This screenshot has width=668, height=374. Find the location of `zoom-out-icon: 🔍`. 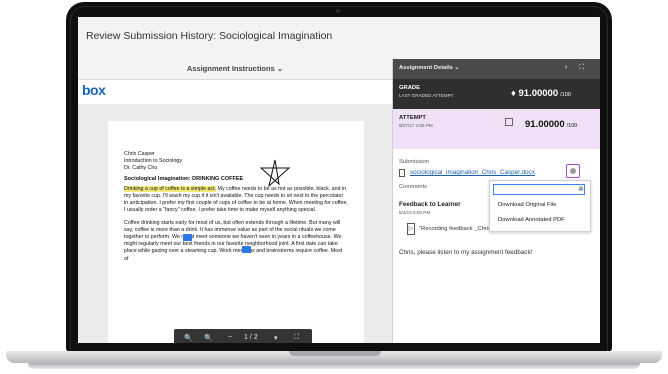

zoom-out-icon: 🔍 is located at coordinates (188, 338).